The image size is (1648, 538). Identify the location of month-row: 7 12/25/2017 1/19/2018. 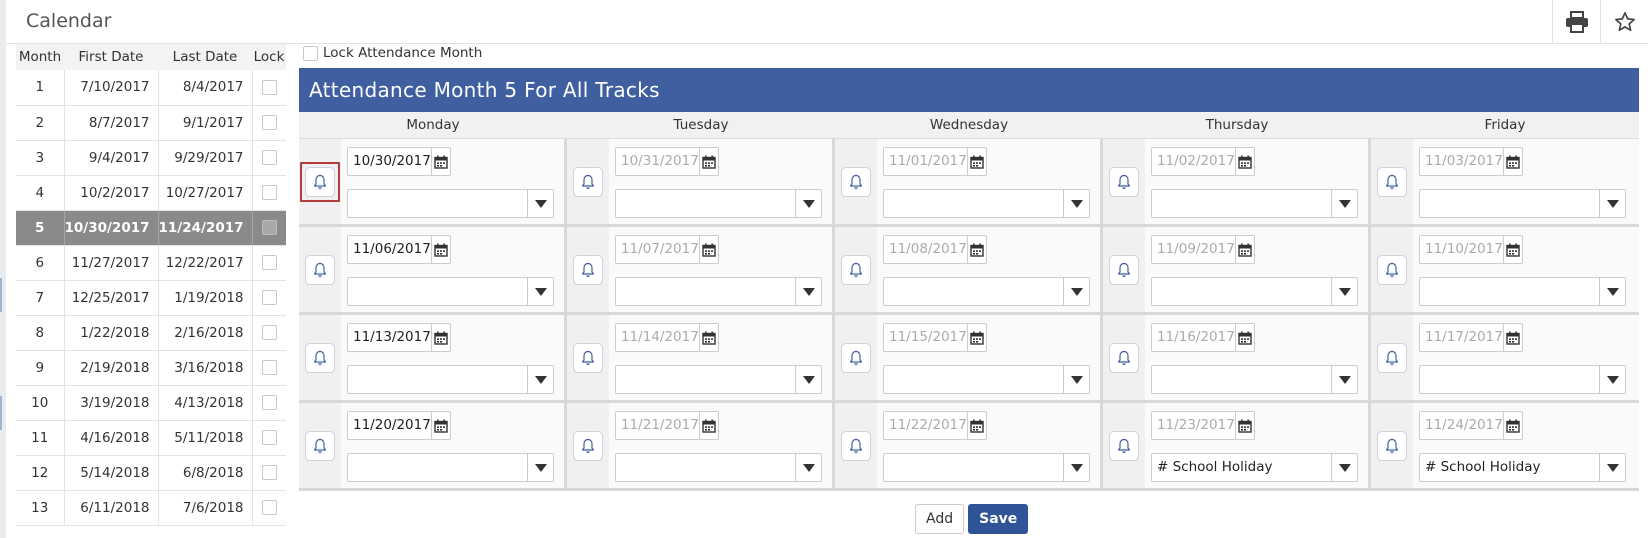
(151, 298).